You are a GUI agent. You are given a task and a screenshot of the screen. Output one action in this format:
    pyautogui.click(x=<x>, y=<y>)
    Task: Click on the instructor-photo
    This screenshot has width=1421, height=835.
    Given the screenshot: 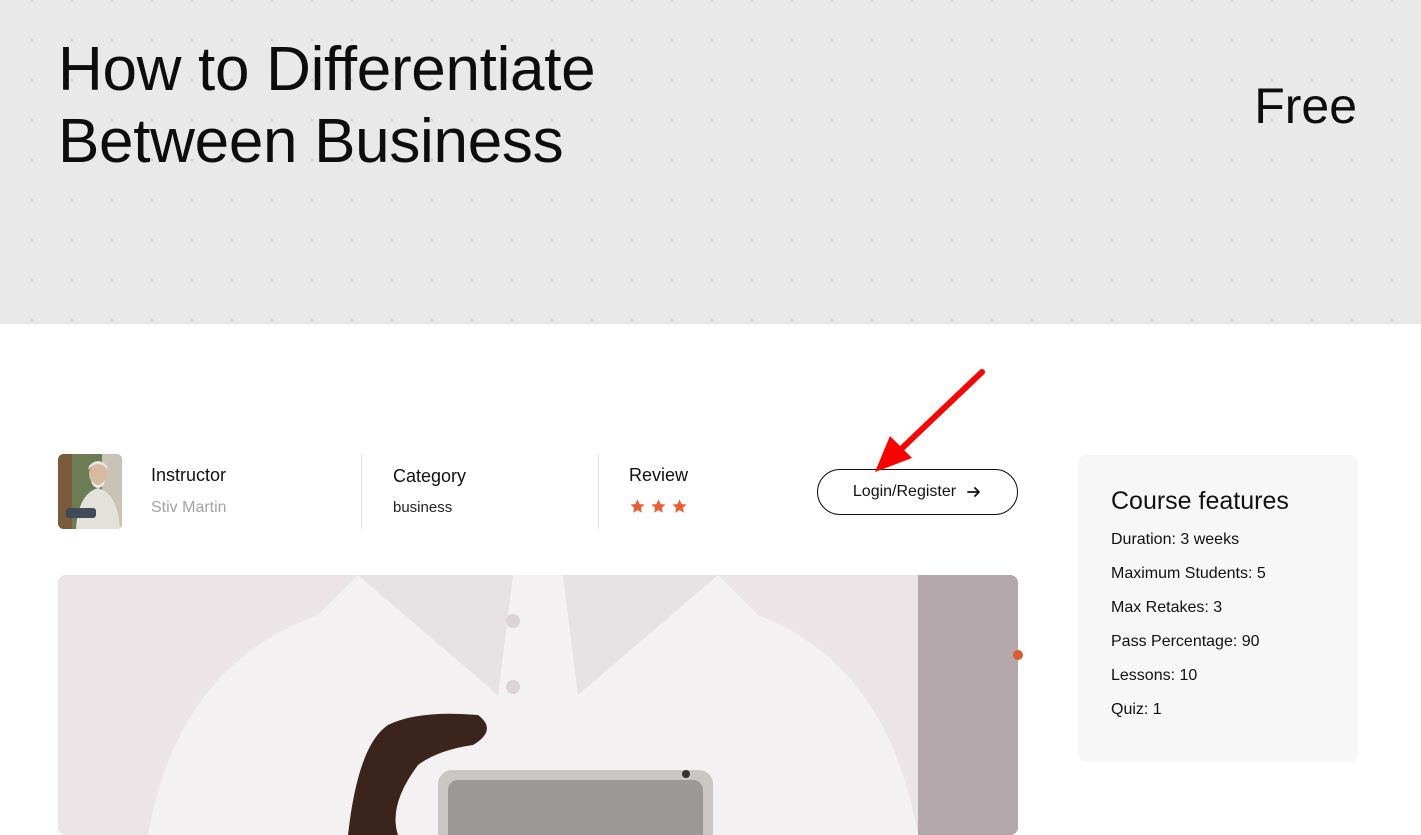 What is the action you would take?
    pyautogui.click(x=90, y=491)
    